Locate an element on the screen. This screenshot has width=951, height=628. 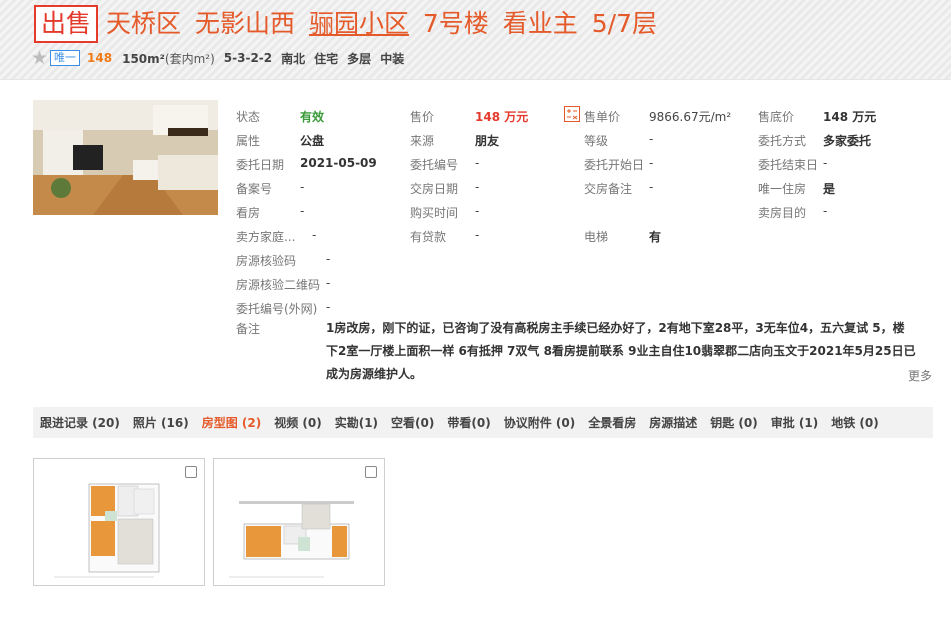
living-room-image is located at coordinates (125, 157).